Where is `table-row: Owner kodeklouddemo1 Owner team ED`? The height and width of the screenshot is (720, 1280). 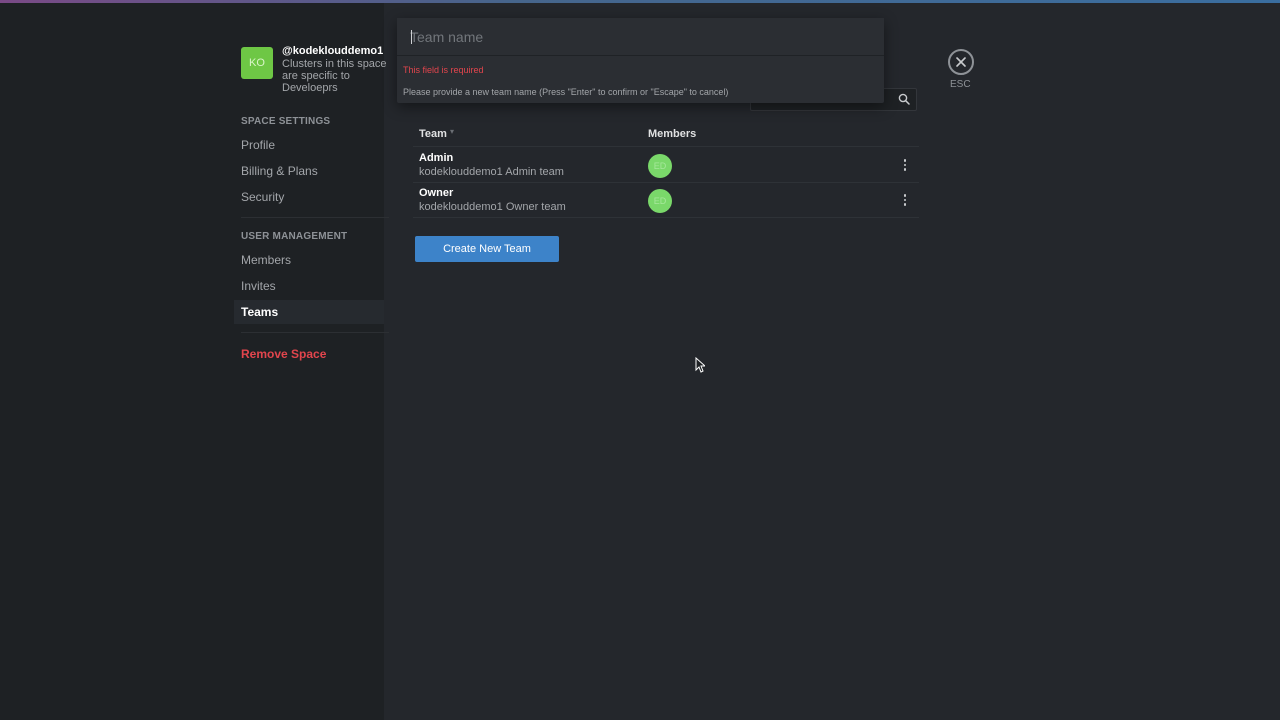 table-row: Owner kodeklouddemo1 Owner team ED is located at coordinates (666, 200).